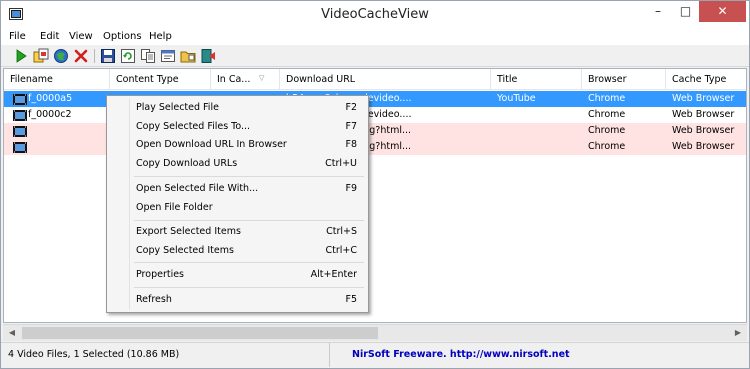 The image size is (750, 369). What do you see at coordinates (160, 36) in the screenshot?
I see `menu-help: Help` at bounding box center [160, 36].